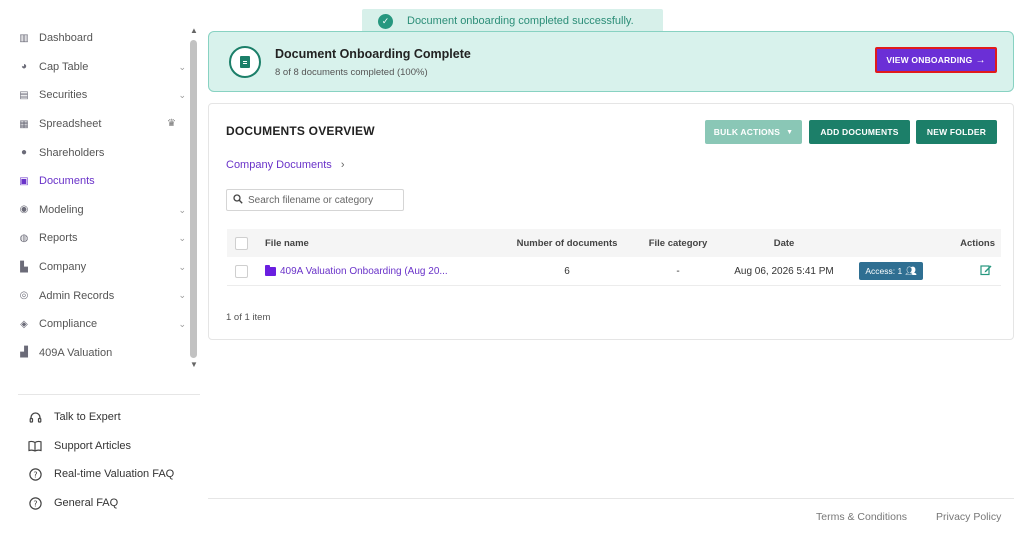 This screenshot has width=1024, height=539. What do you see at coordinates (24, 67) in the screenshot?
I see `pie-chart-icon: ◕` at bounding box center [24, 67].